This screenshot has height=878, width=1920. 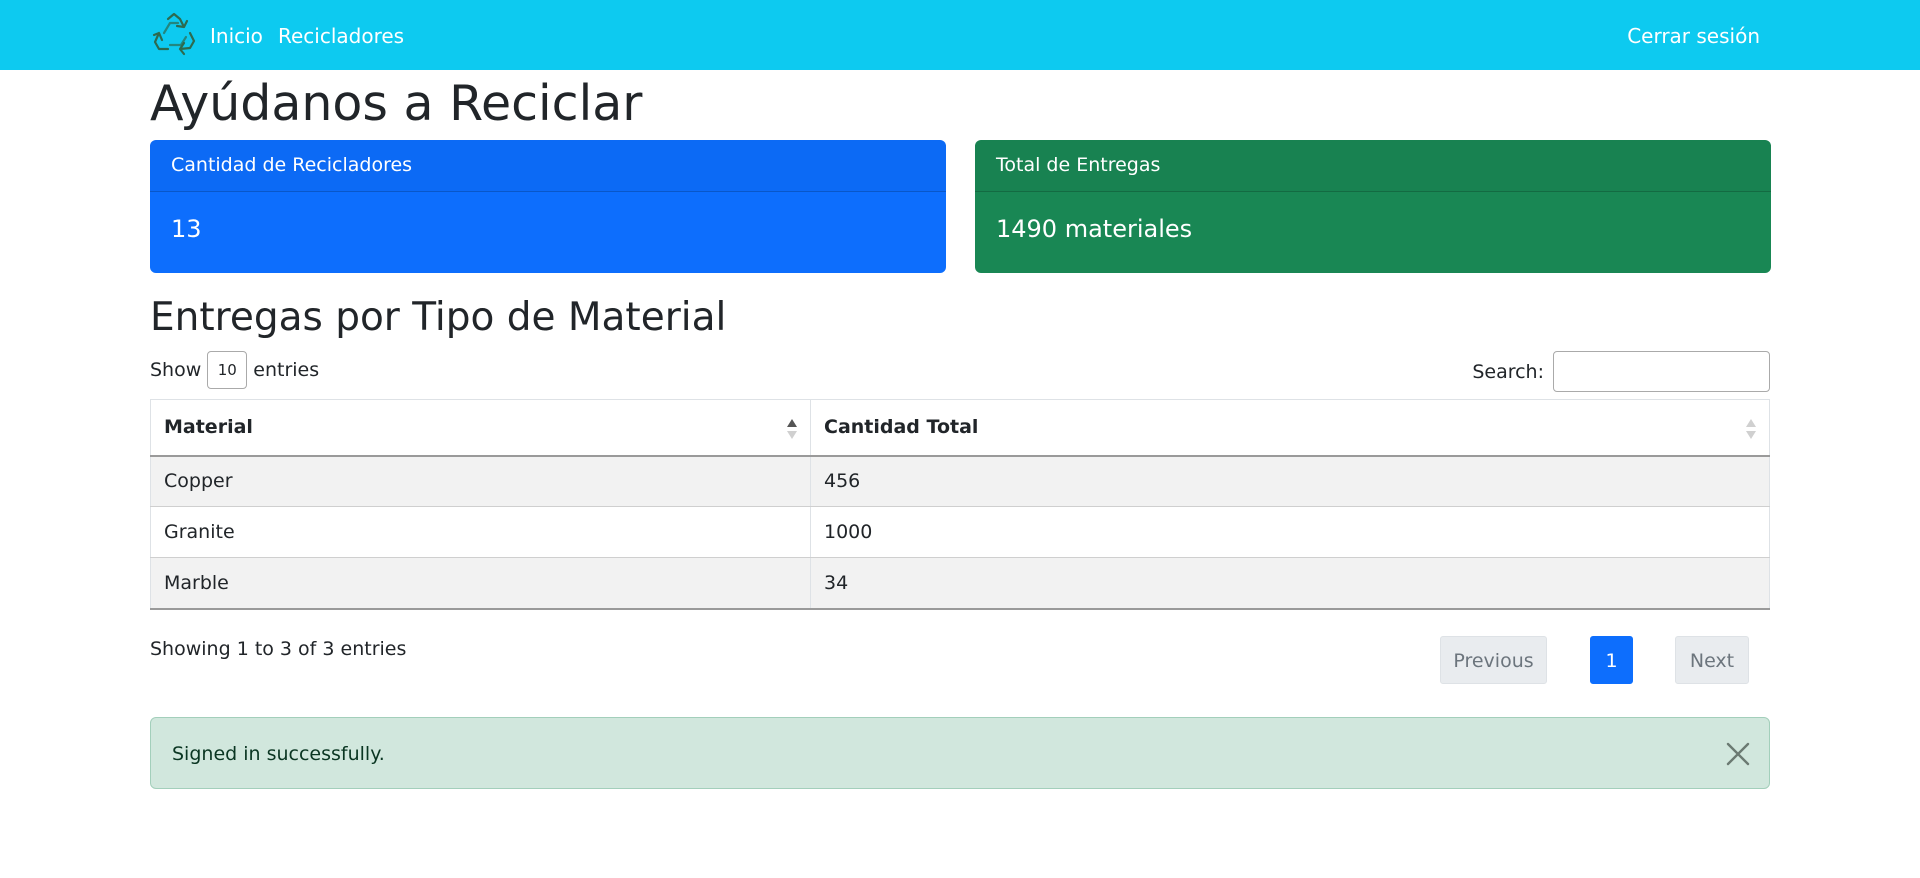 I want to click on cell-material: Marble, so click(x=480, y=583).